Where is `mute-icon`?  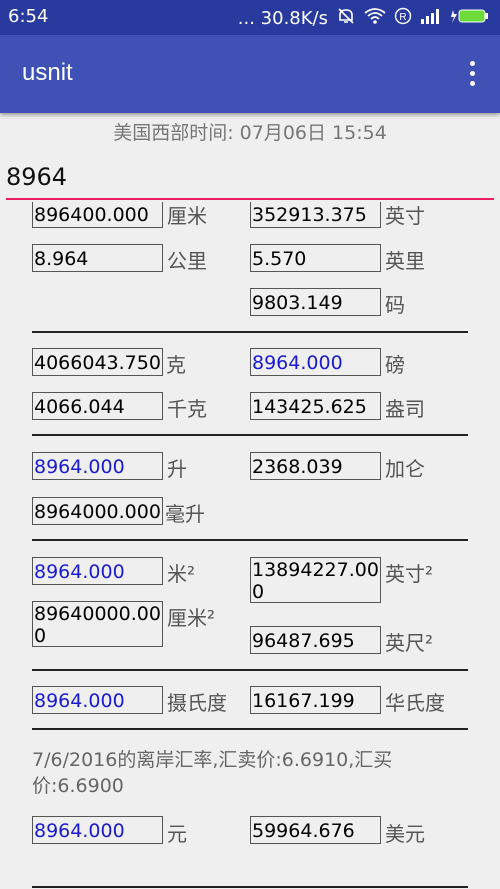 mute-icon is located at coordinates (346, 18).